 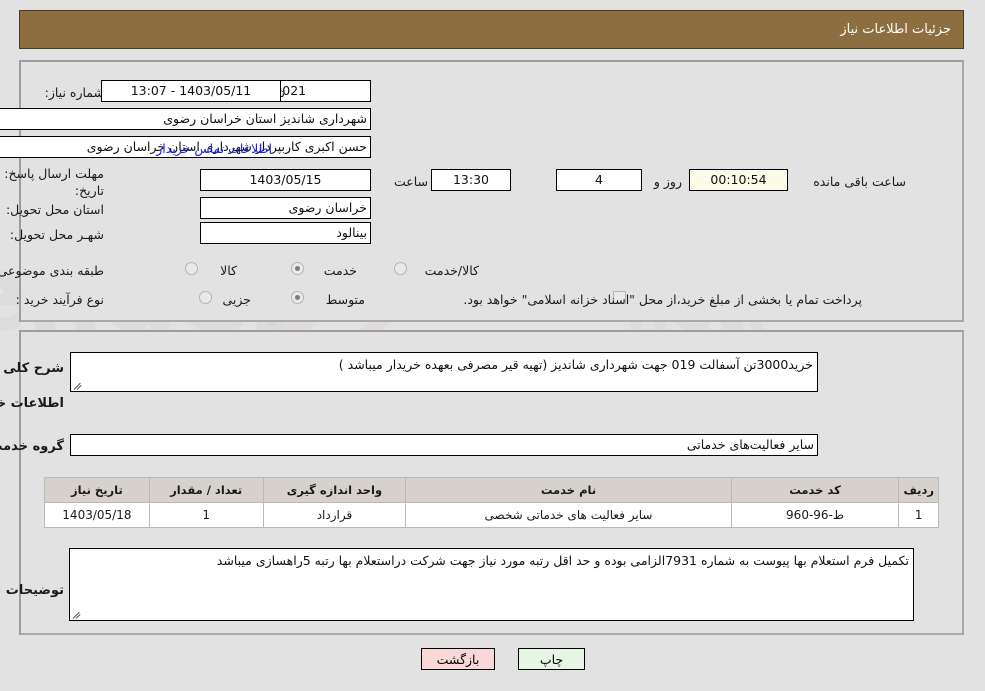 What do you see at coordinates (57, 234) in the screenshot?
I see `city-label: شهـر محل تحویل:` at bounding box center [57, 234].